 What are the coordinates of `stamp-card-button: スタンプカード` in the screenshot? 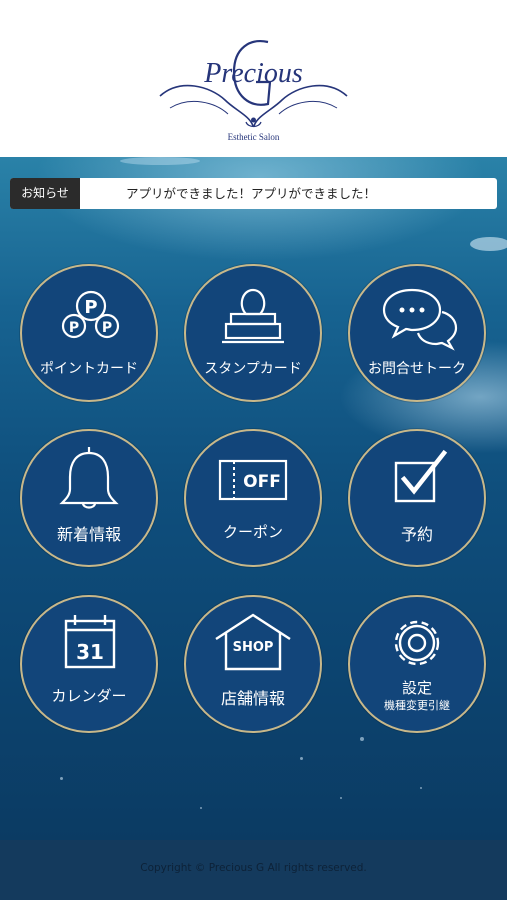 It's located at (253, 333).